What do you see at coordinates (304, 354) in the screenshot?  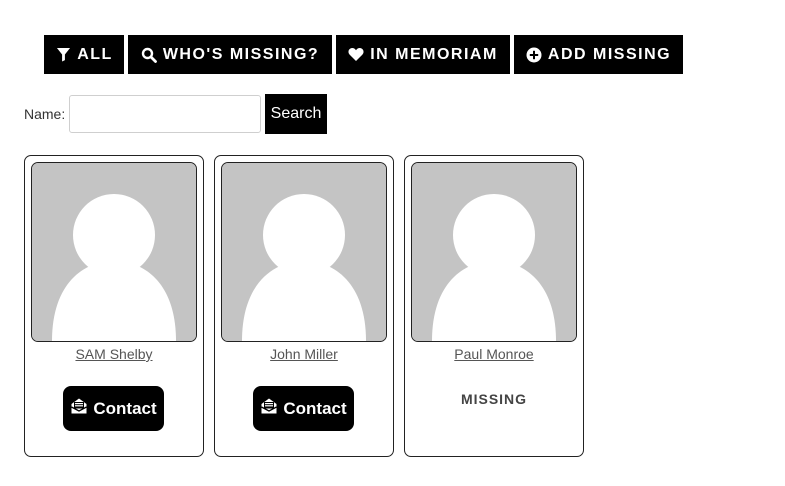 I see `person-name-link: John Miller` at bounding box center [304, 354].